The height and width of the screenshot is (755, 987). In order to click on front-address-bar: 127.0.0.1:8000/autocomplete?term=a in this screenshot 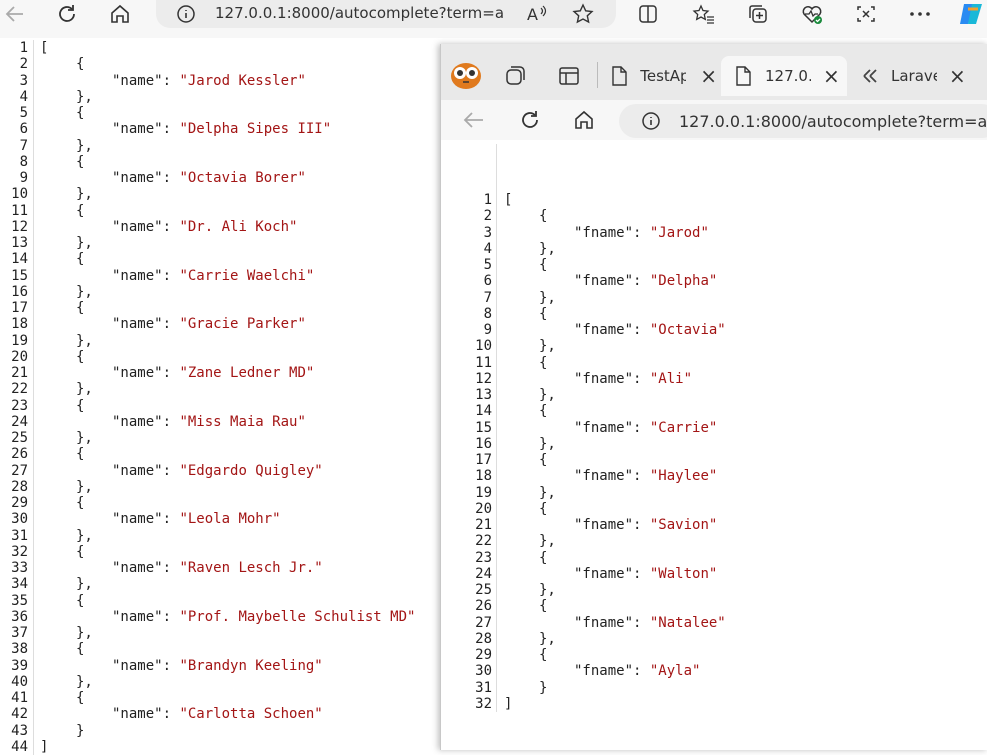, I will do `click(803, 121)`.